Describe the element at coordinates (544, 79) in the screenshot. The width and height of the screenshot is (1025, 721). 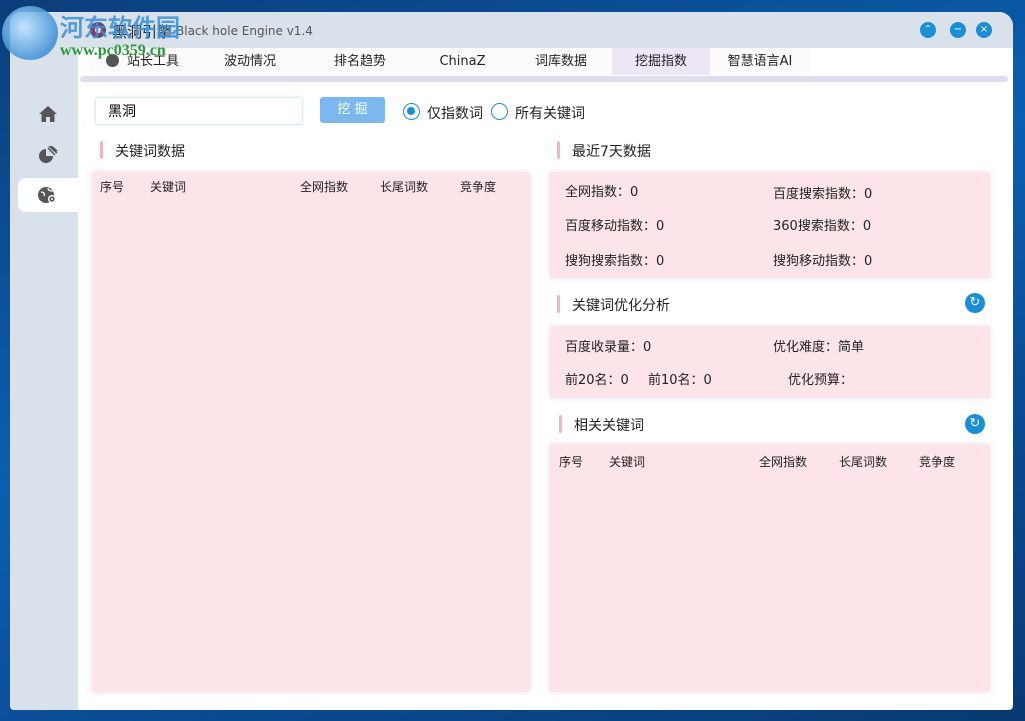
I see `tab-underline` at that location.